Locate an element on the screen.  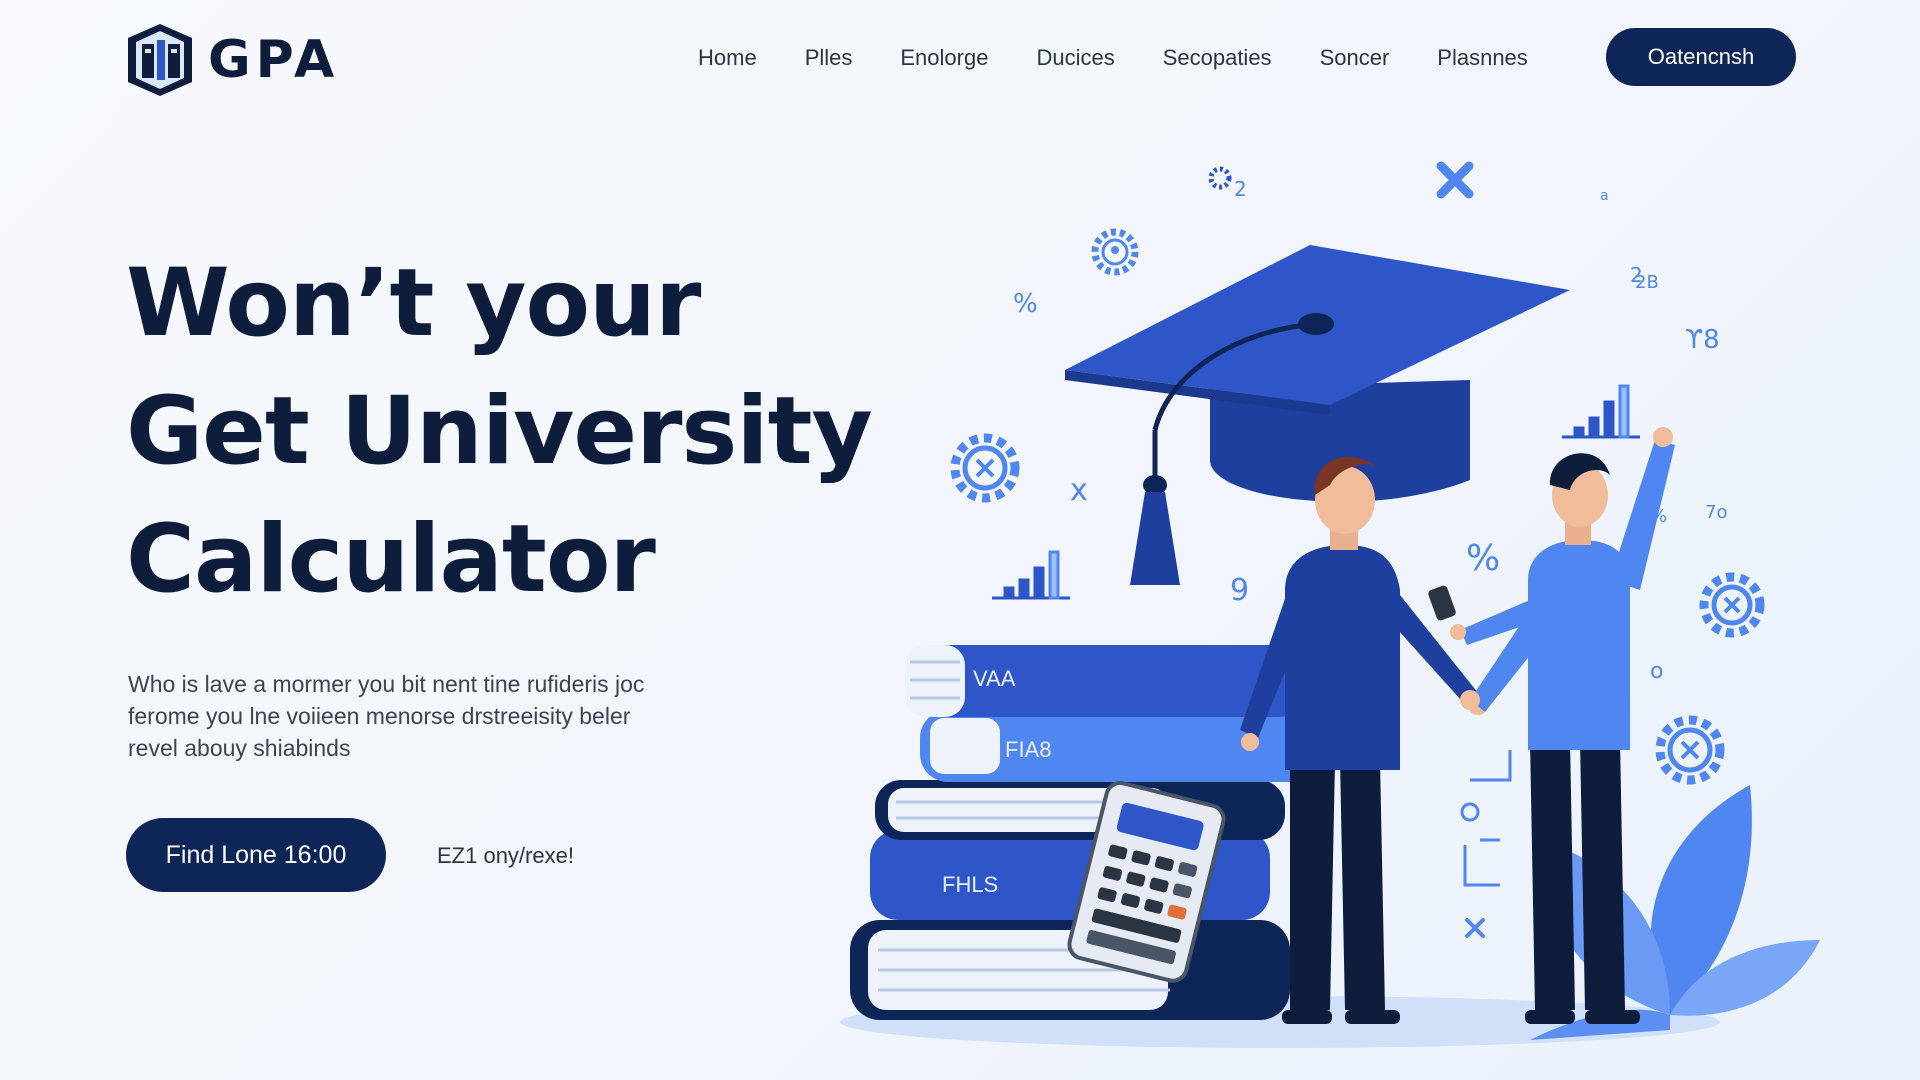
nav-item-ducices: Ducices is located at coordinates (1075, 58).